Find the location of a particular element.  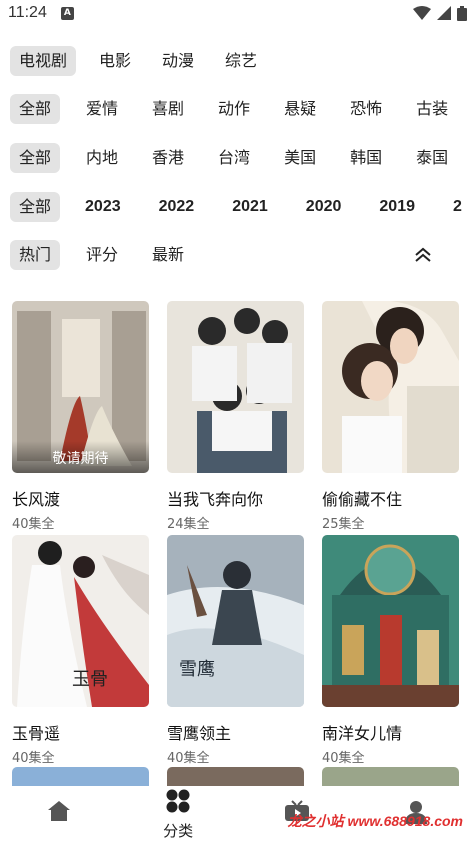

chip-tv-series: 电视剧 is located at coordinates (43, 61).